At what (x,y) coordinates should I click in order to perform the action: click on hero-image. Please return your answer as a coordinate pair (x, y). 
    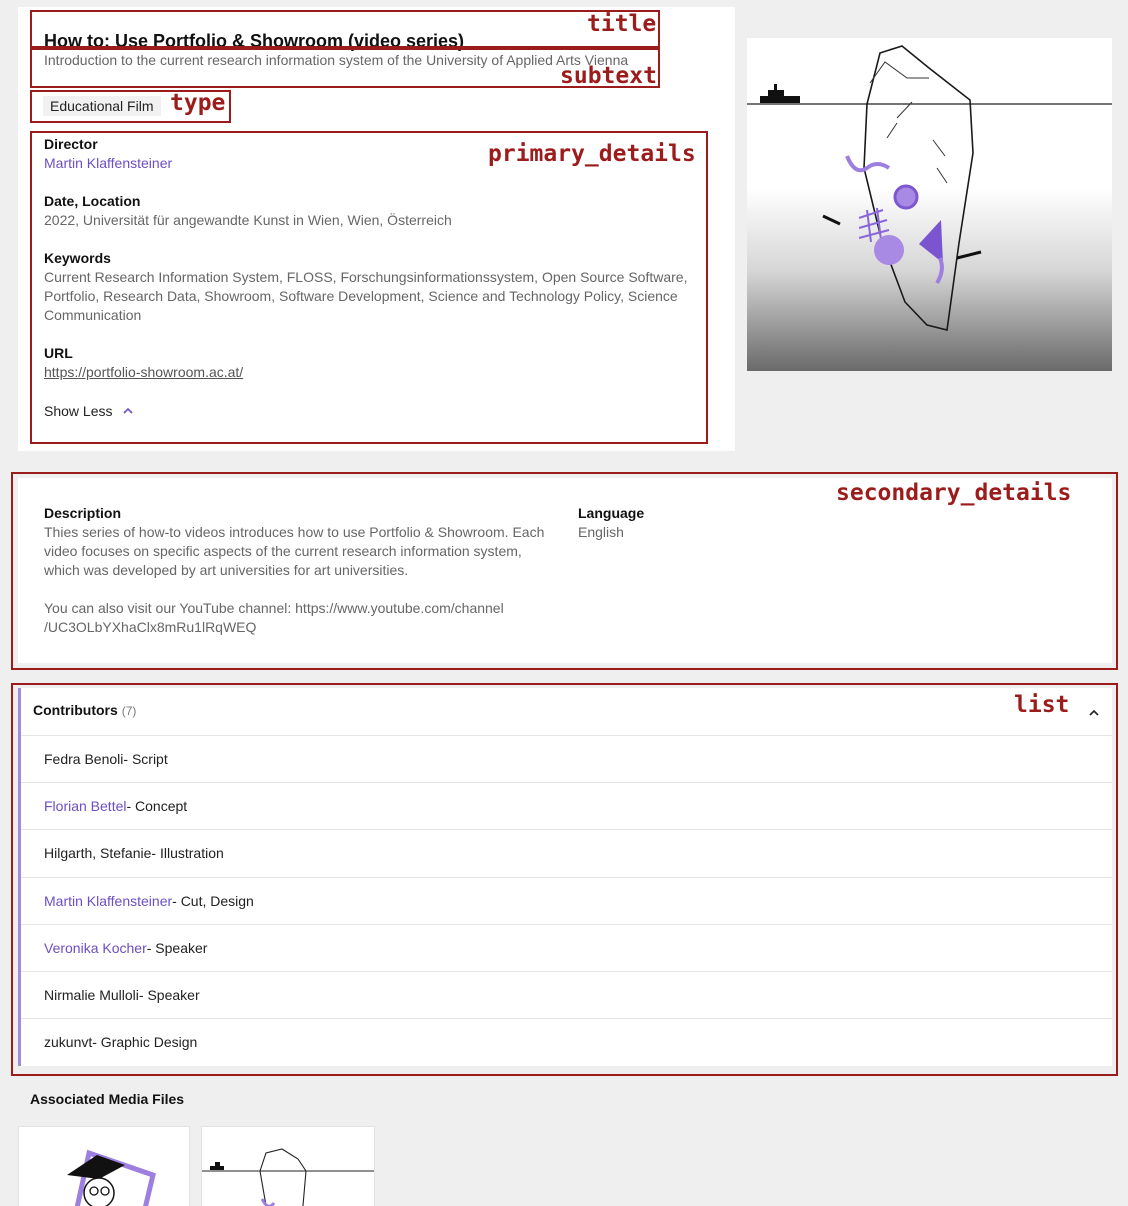
    Looking at the image, I should click on (929, 204).